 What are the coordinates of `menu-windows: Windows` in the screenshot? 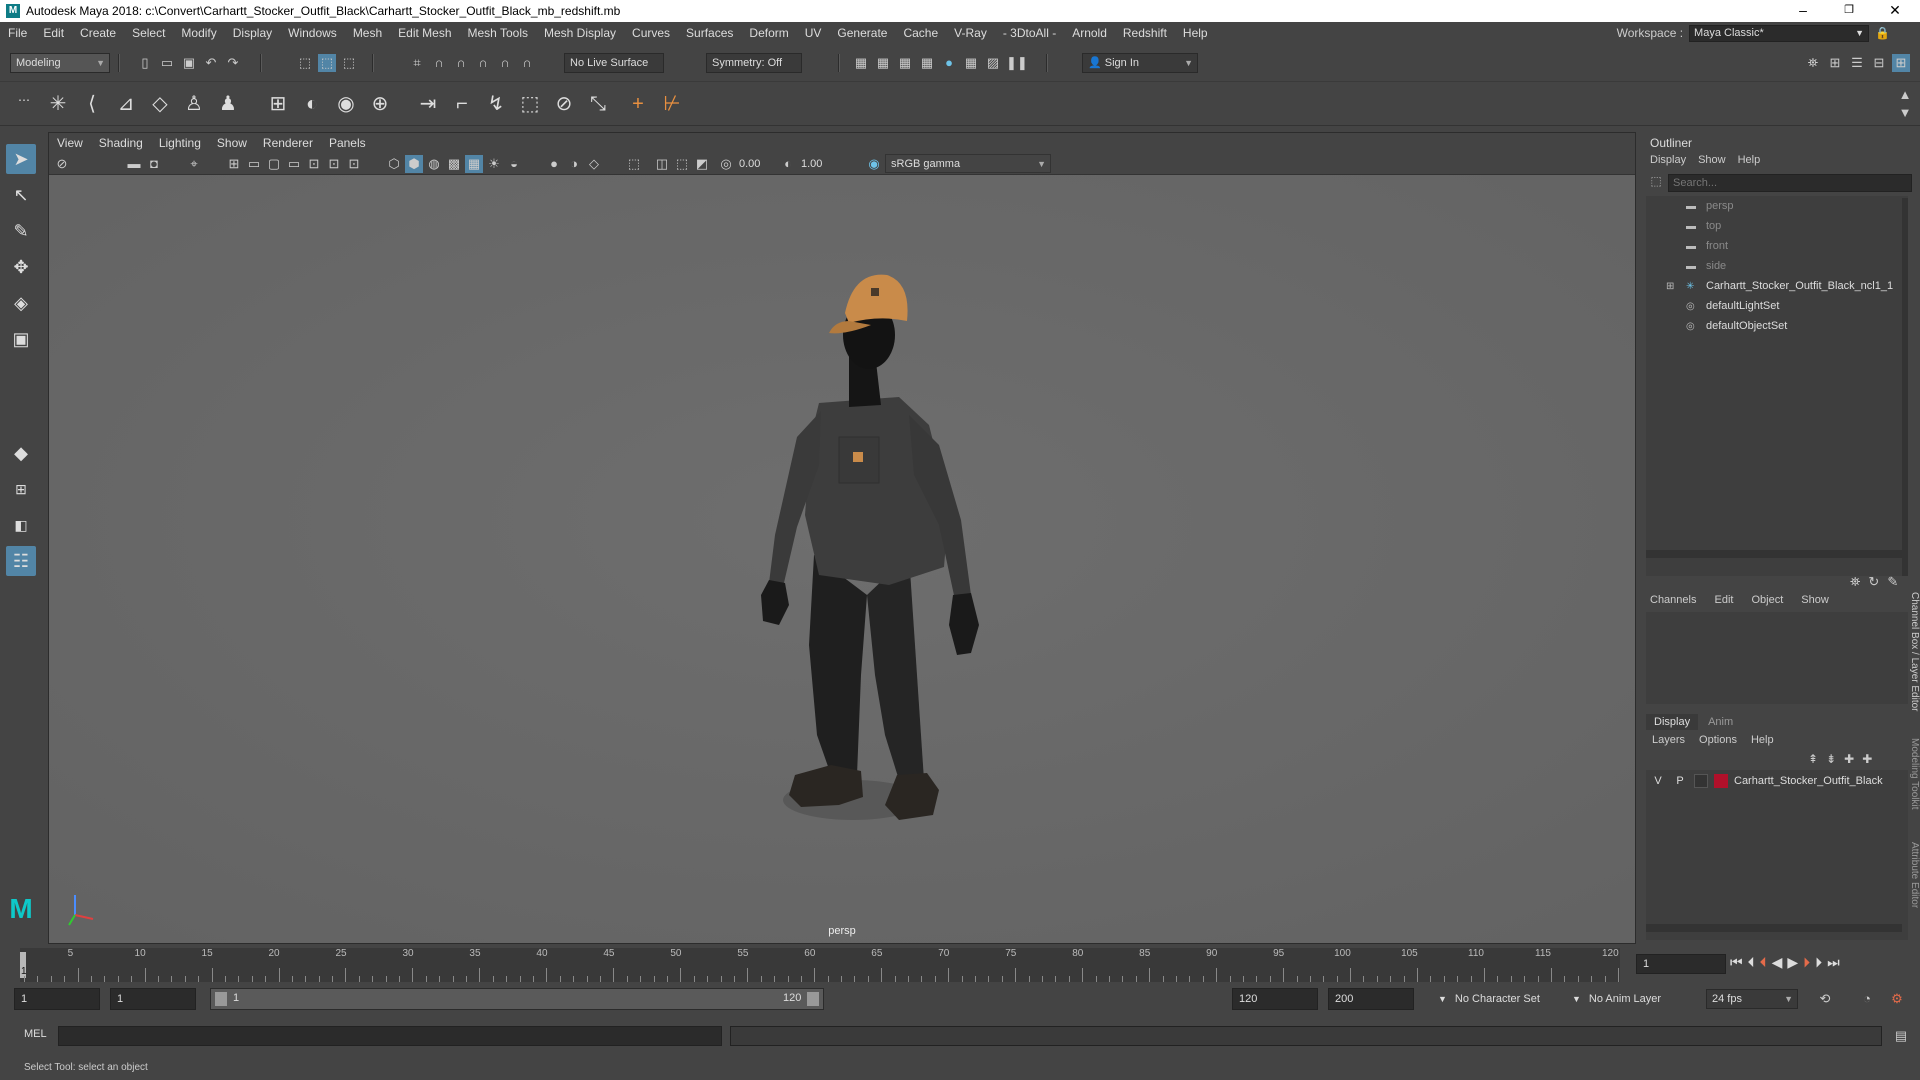 It's located at (312, 33).